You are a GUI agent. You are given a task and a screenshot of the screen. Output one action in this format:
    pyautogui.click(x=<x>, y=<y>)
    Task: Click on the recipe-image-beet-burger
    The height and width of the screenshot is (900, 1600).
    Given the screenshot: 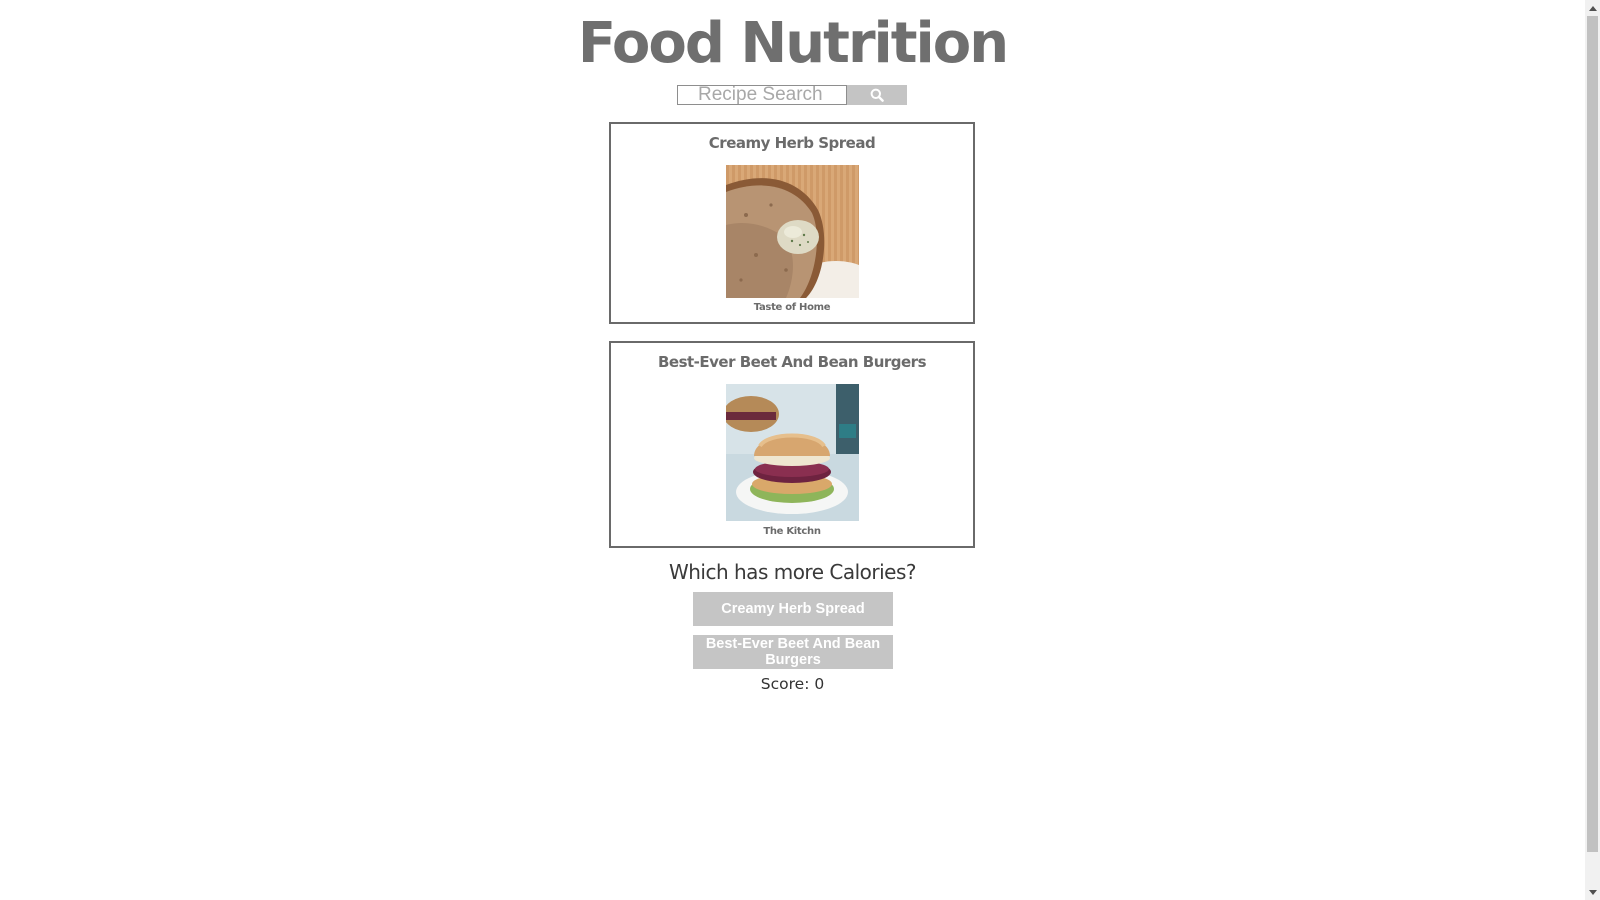 What is the action you would take?
    pyautogui.click(x=792, y=452)
    